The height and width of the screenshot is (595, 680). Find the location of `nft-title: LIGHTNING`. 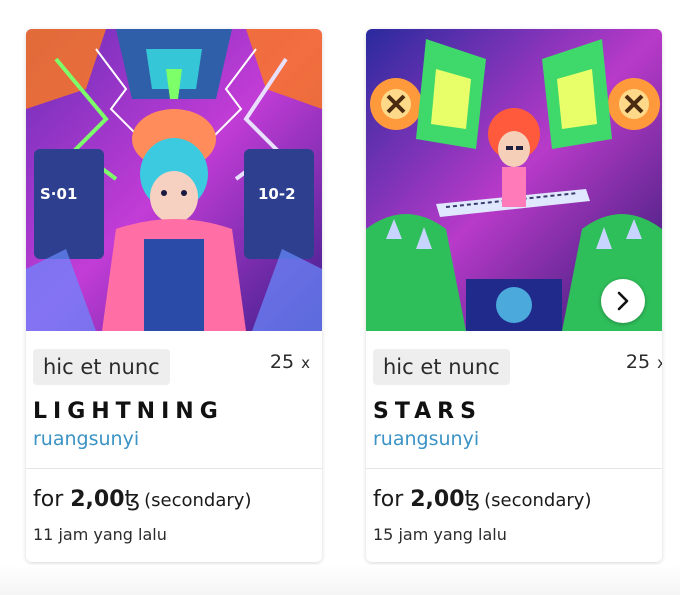

nft-title: LIGHTNING is located at coordinates (128, 411).